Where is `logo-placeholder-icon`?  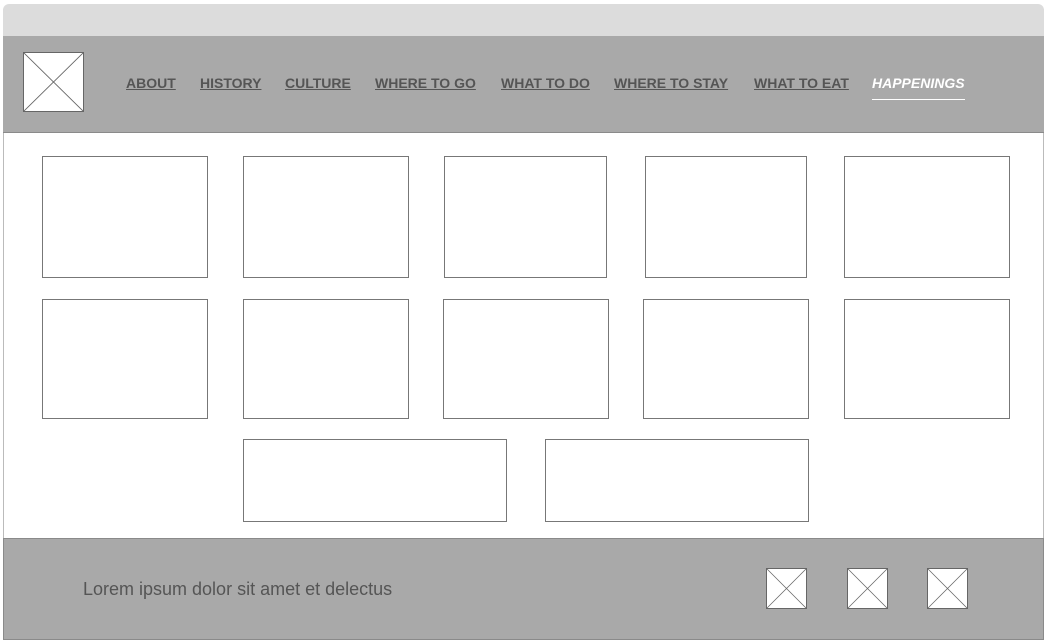 logo-placeholder-icon is located at coordinates (53, 82).